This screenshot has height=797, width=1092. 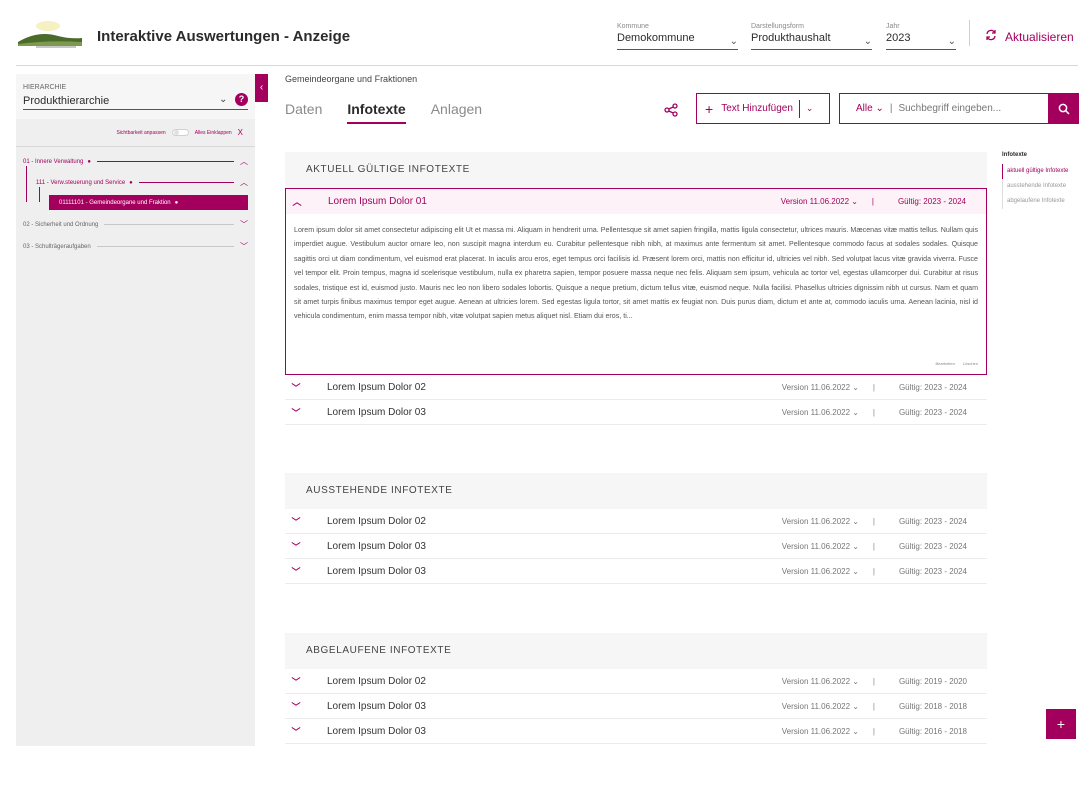 I want to click on hierarchy-value: Produkthierarchie, so click(x=66, y=101).